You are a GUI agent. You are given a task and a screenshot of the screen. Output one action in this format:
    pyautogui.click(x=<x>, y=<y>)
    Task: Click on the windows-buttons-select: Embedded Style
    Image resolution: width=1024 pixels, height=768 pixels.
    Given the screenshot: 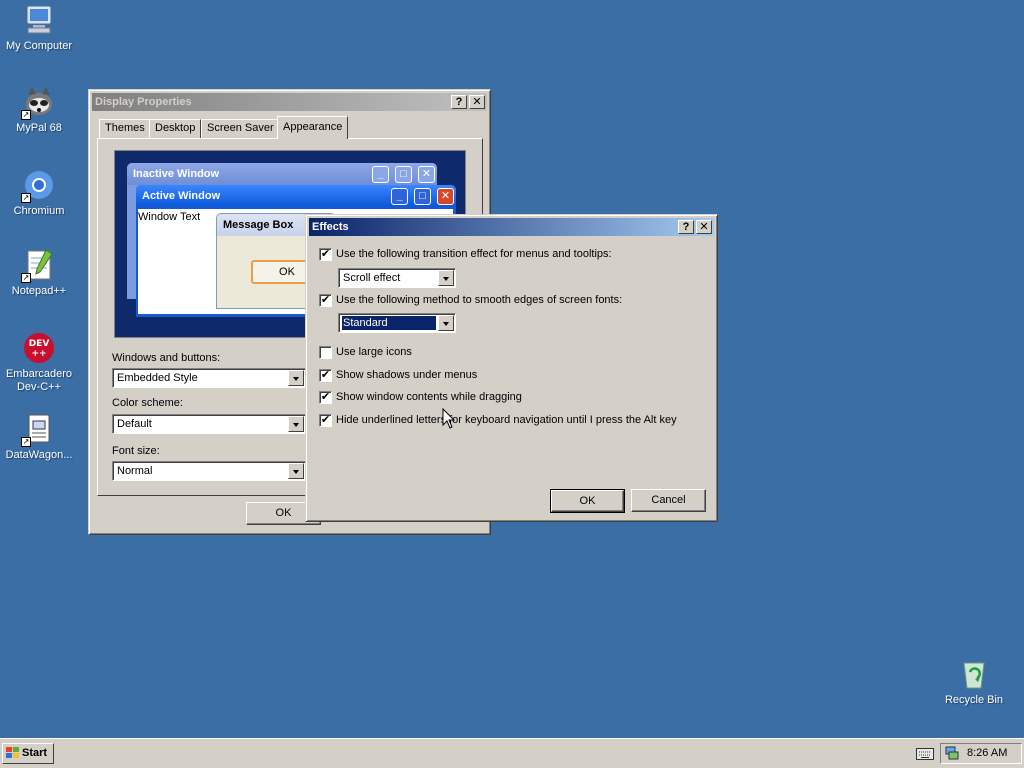 What is the action you would take?
    pyautogui.click(x=209, y=378)
    